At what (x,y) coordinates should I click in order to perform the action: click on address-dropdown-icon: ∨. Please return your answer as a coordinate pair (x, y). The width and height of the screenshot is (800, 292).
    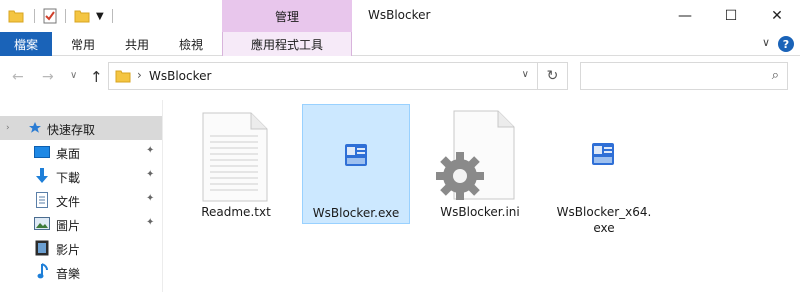
    Looking at the image, I should click on (525, 74).